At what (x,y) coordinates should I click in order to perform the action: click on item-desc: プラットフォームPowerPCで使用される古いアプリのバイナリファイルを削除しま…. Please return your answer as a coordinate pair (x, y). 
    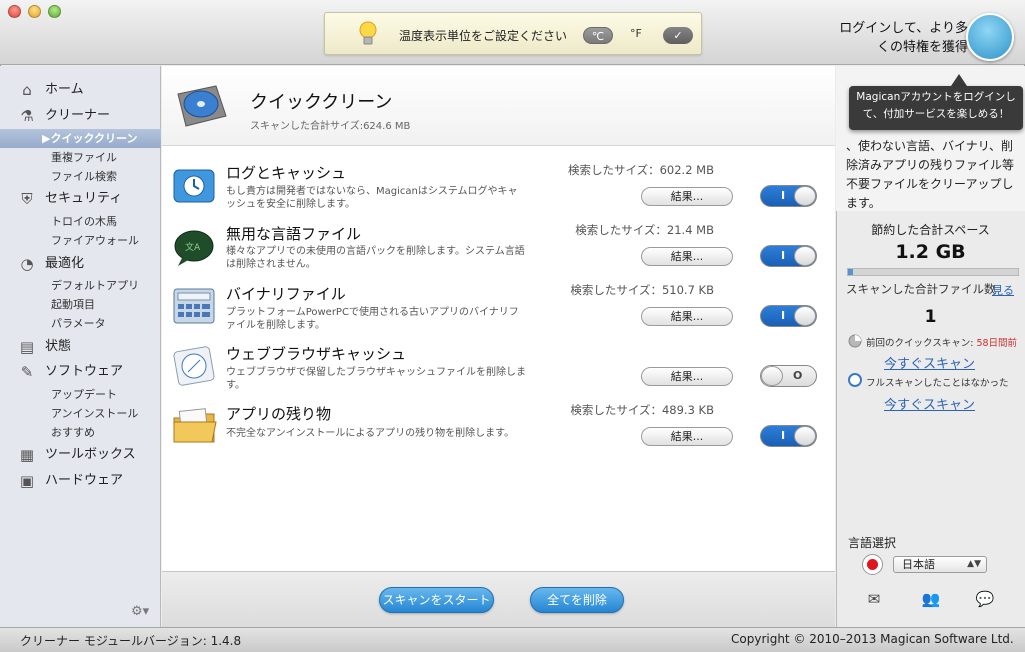
    Looking at the image, I should click on (372, 319).